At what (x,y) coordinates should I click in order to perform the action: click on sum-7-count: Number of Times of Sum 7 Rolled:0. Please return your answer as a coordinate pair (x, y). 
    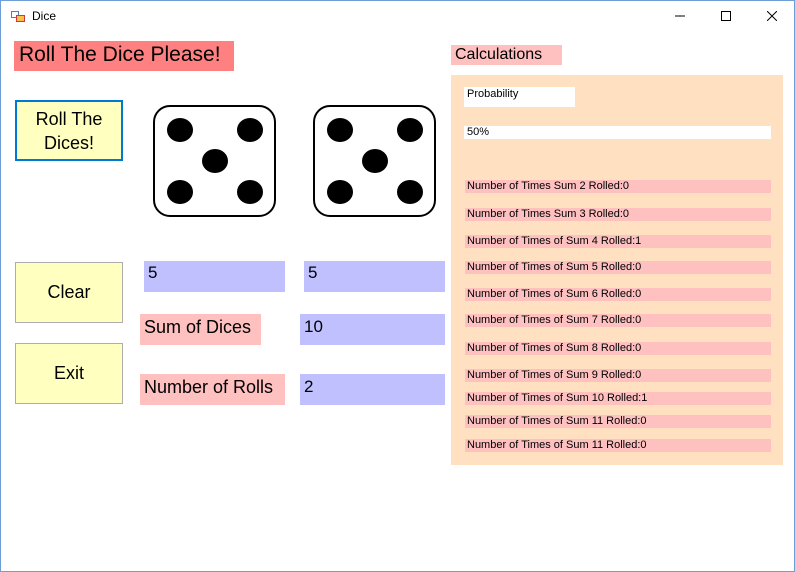
    Looking at the image, I should click on (618, 320).